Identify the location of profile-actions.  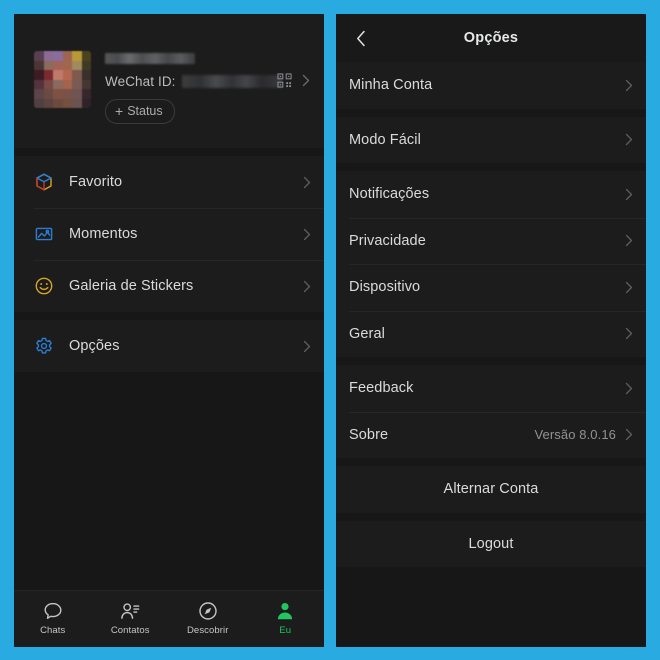
(293, 80).